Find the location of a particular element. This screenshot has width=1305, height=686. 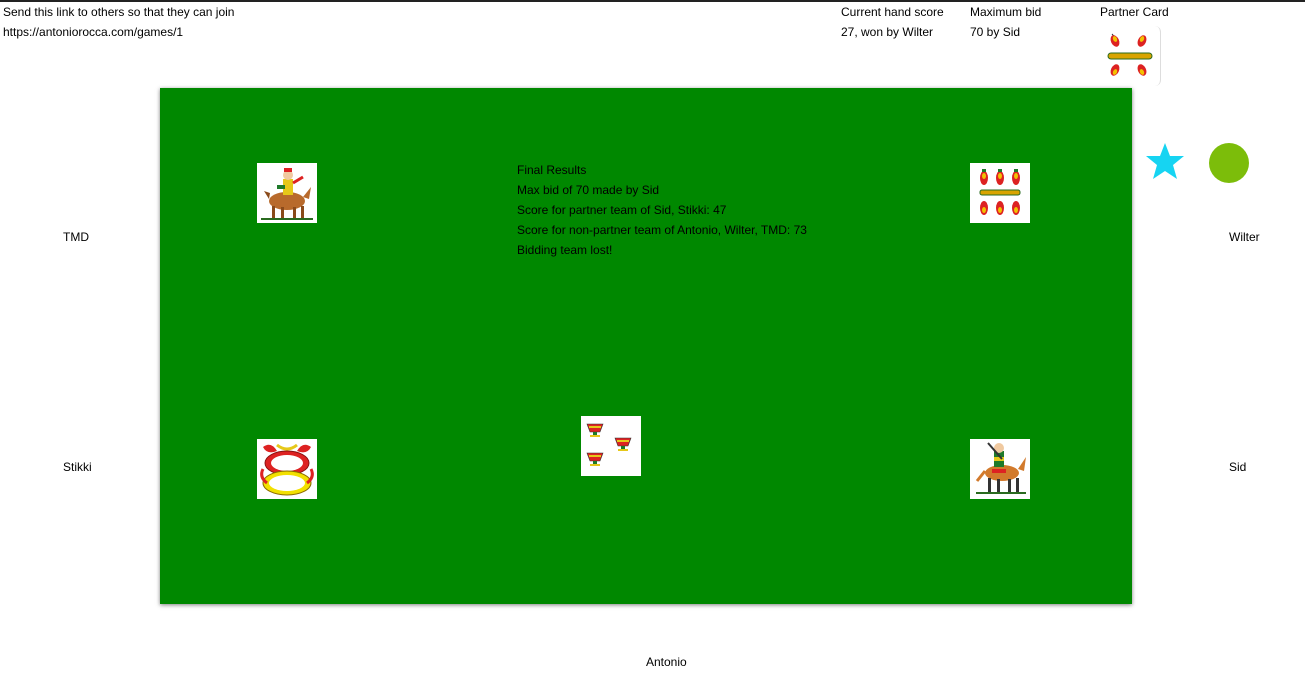

share-link: https://antoniorocca.com/games/1 is located at coordinates (93, 32).